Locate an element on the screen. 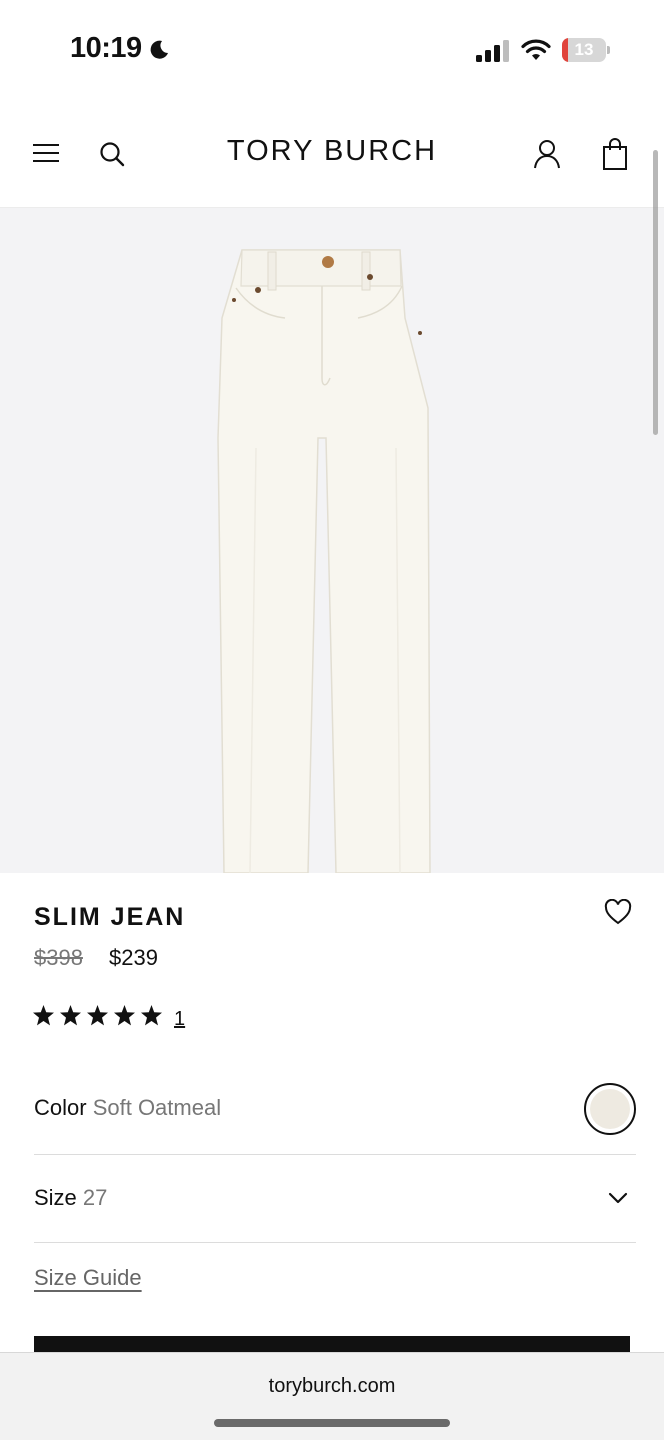 This screenshot has height=1440, width=664. site-header: TORY BURCH is located at coordinates (332, 154).